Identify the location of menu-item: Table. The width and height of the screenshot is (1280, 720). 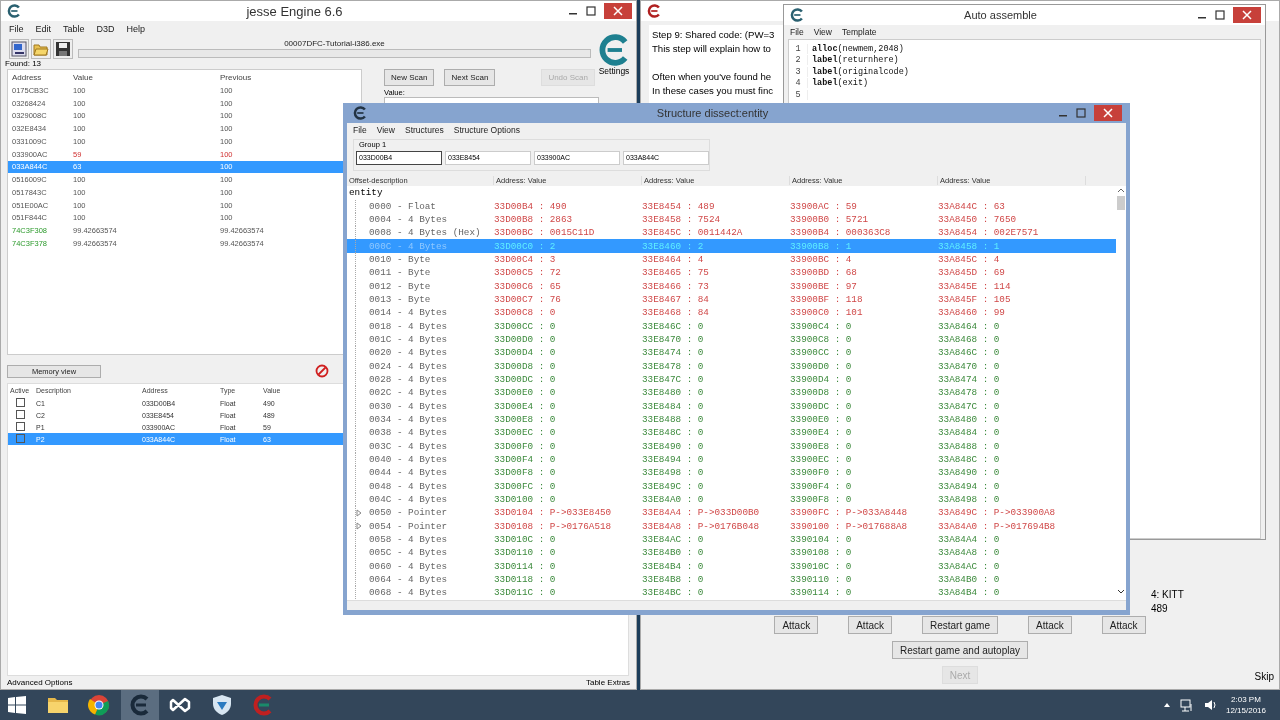
(74, 29).